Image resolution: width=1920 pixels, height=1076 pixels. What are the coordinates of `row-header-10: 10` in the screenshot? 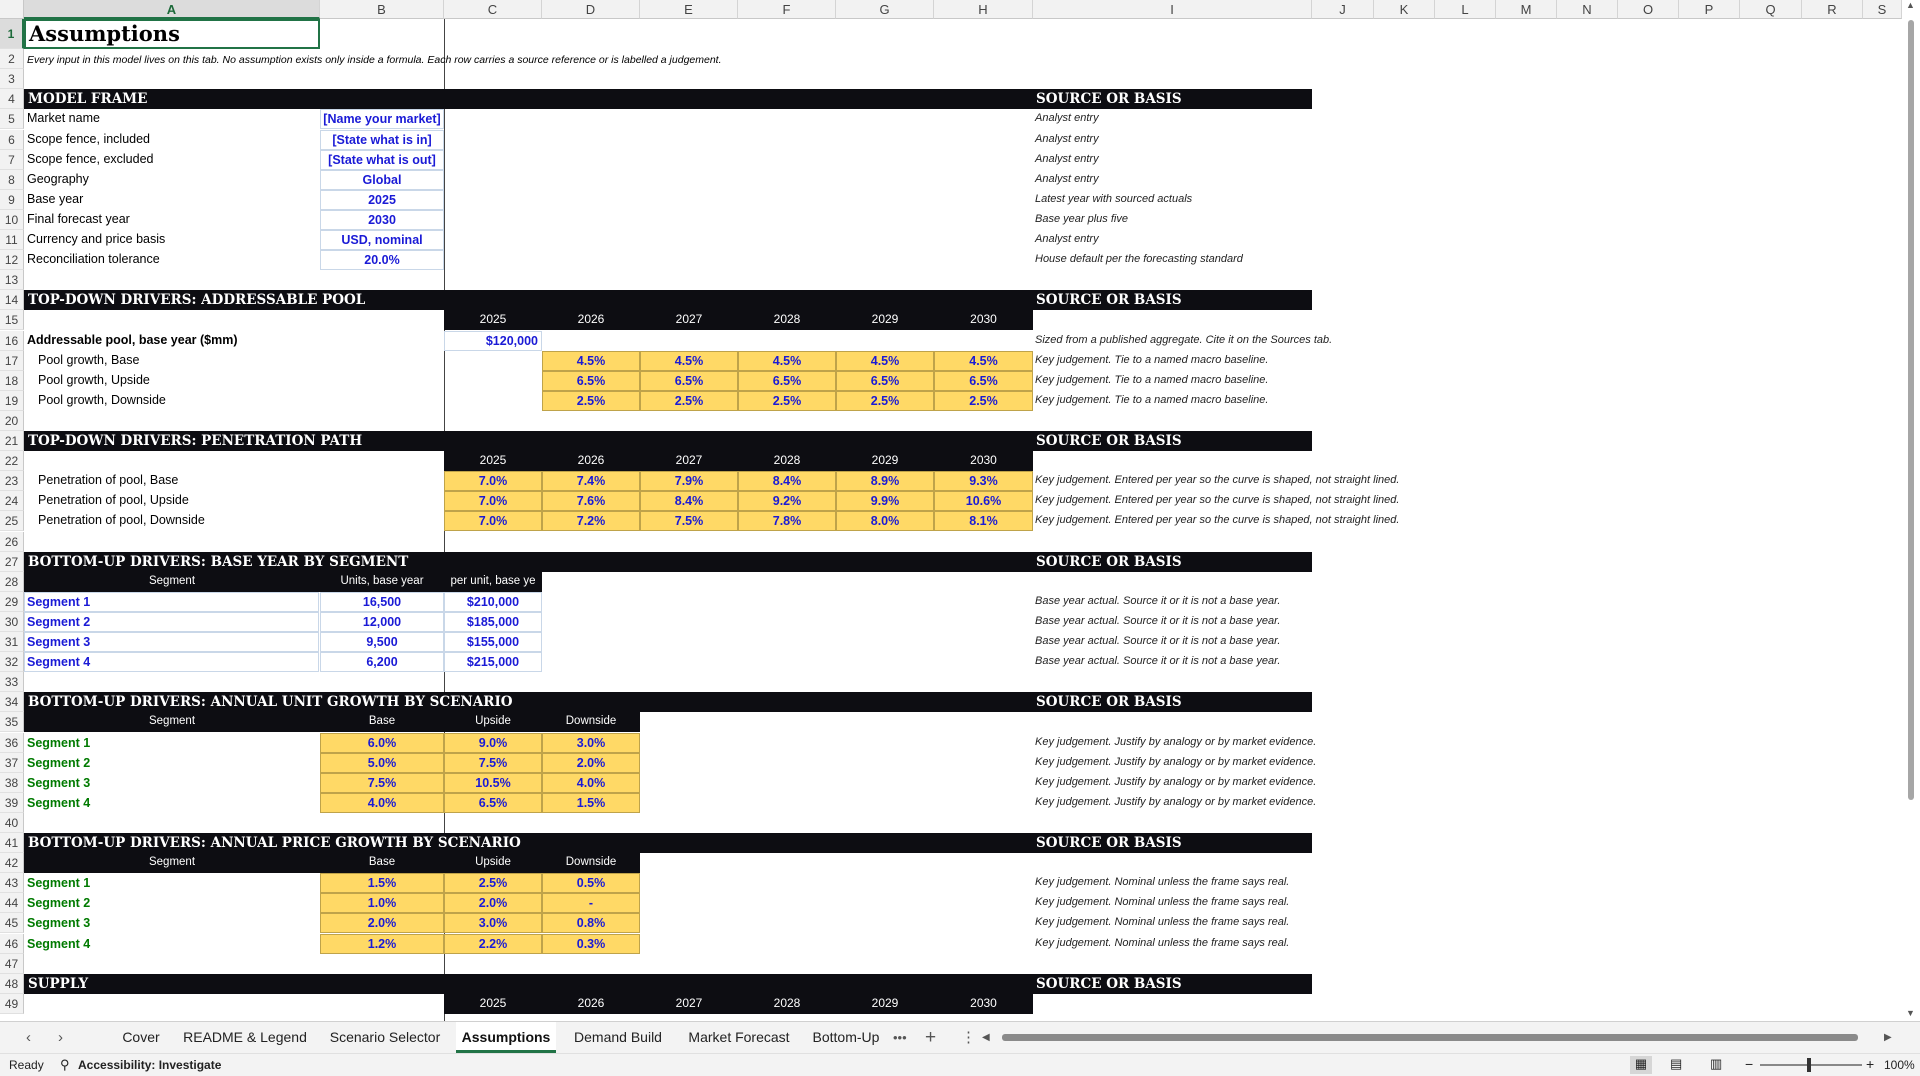 It's located at (12, 219).